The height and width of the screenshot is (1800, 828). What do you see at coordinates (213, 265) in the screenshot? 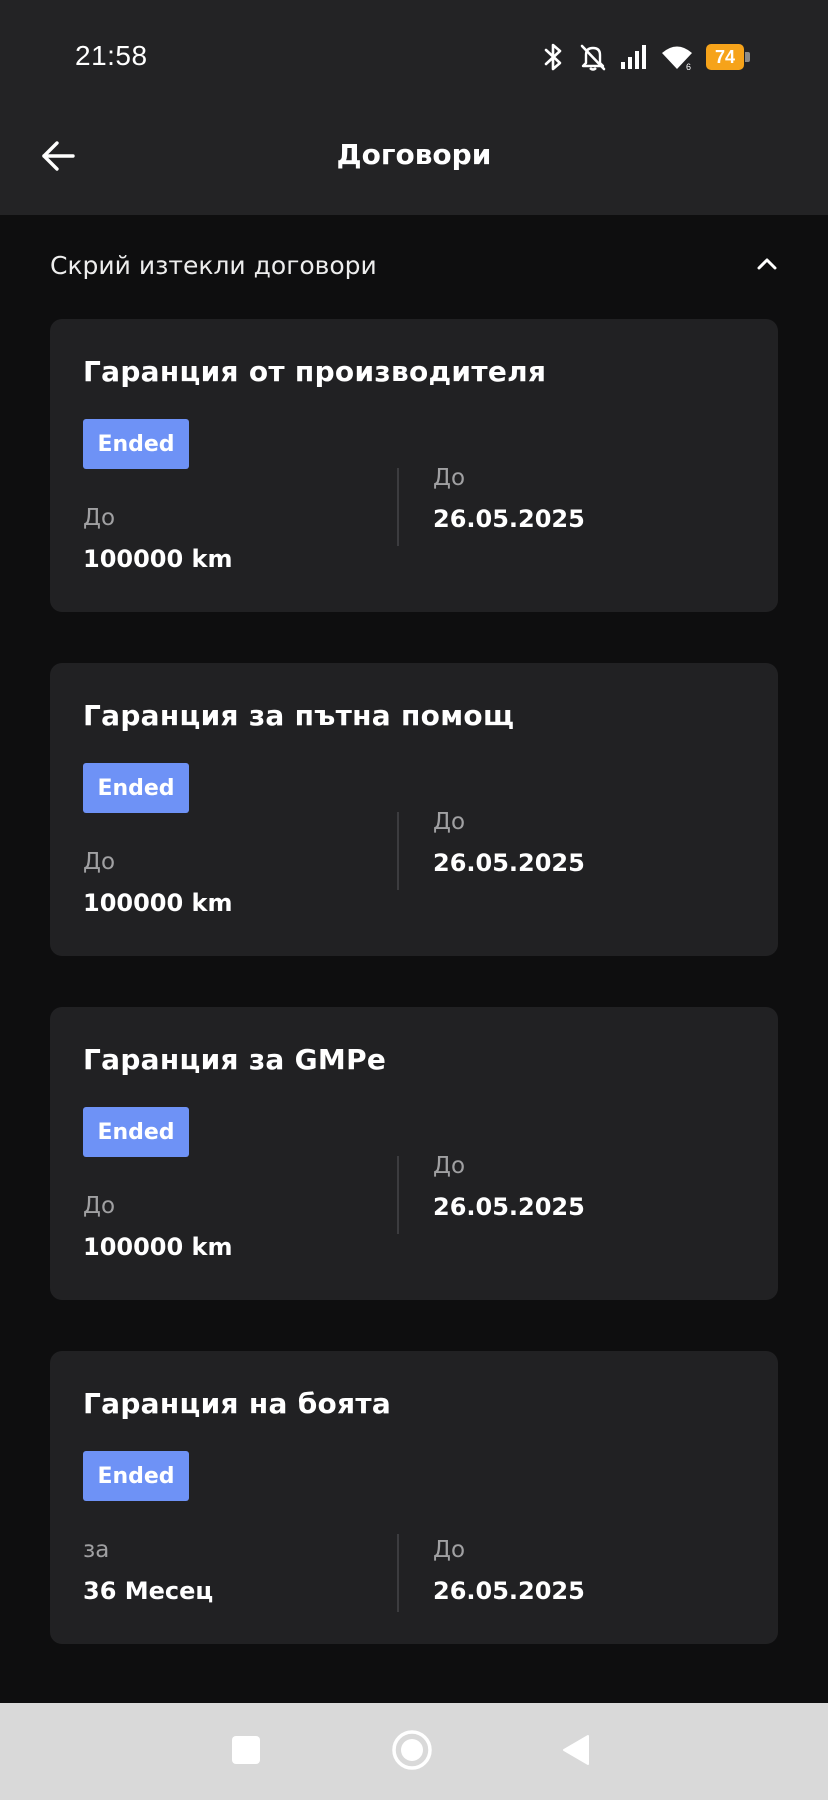
I see `hide-expired-label: Скрий изтекли договори` at bounding box center [213, 265].